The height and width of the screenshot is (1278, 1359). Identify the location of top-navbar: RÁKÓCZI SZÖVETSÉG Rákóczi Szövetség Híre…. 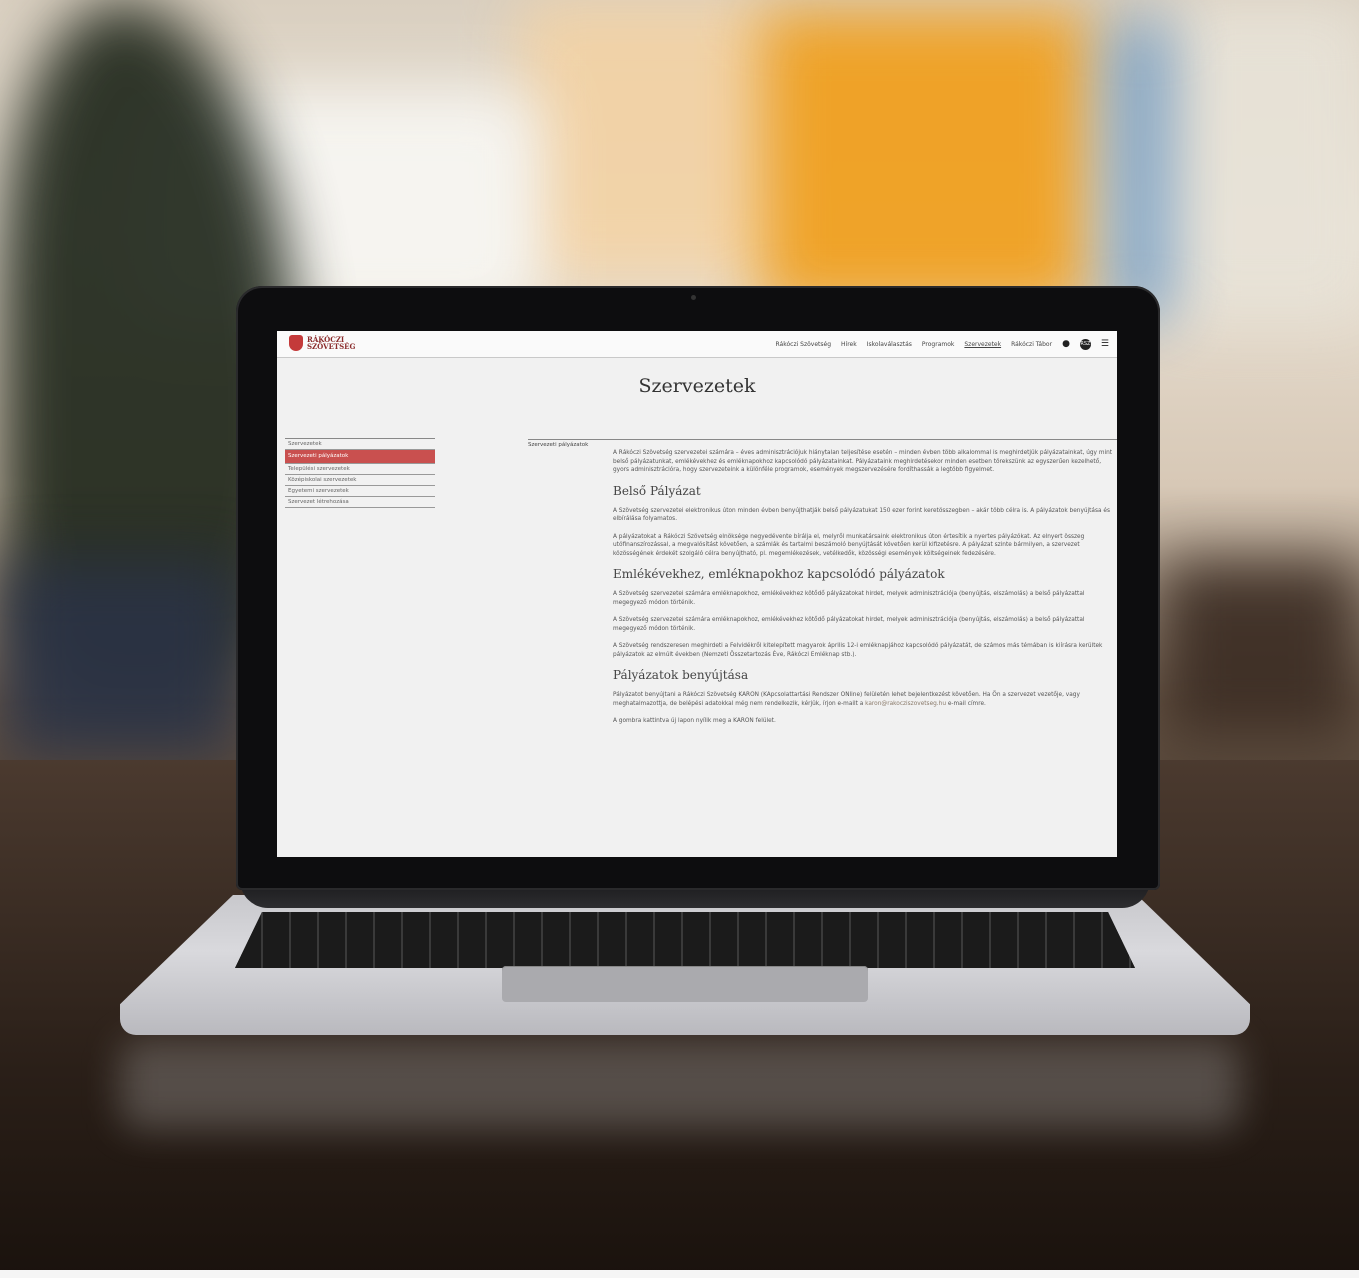
(697, 344).